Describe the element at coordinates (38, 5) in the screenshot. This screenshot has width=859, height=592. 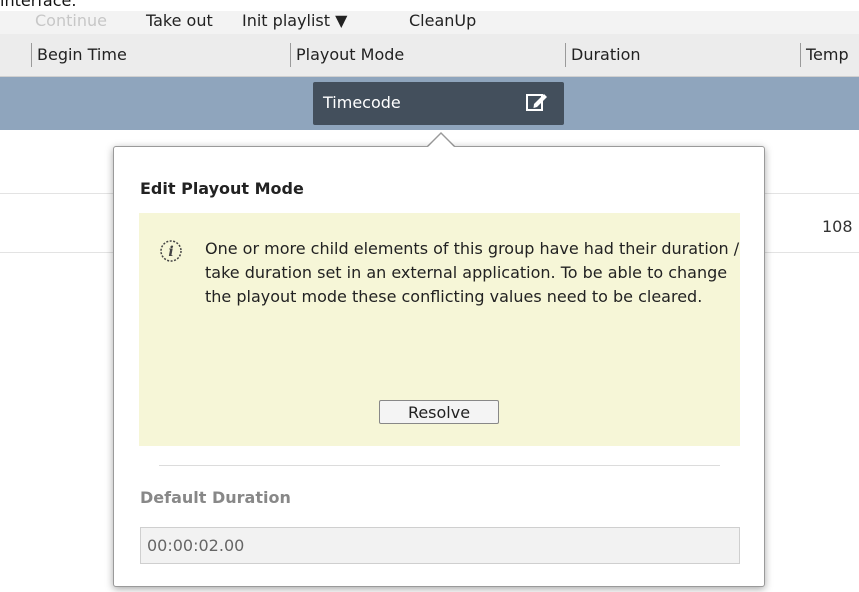
I see `top-caption: interface.` at that location.